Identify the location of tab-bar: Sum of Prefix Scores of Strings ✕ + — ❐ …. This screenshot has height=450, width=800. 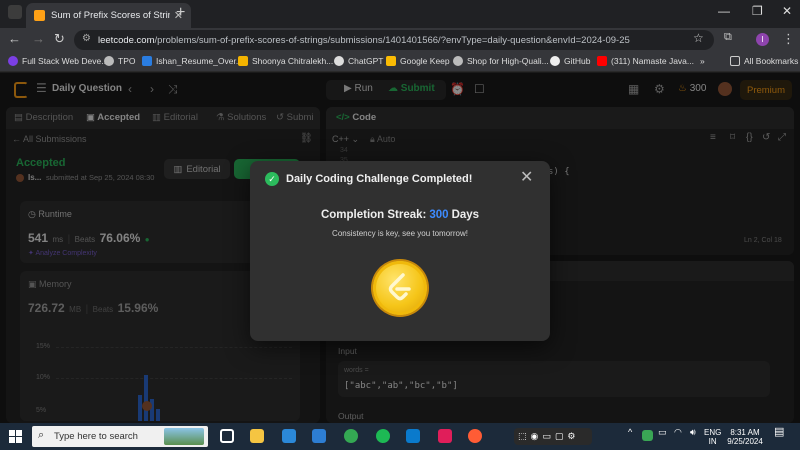
(400, 14).